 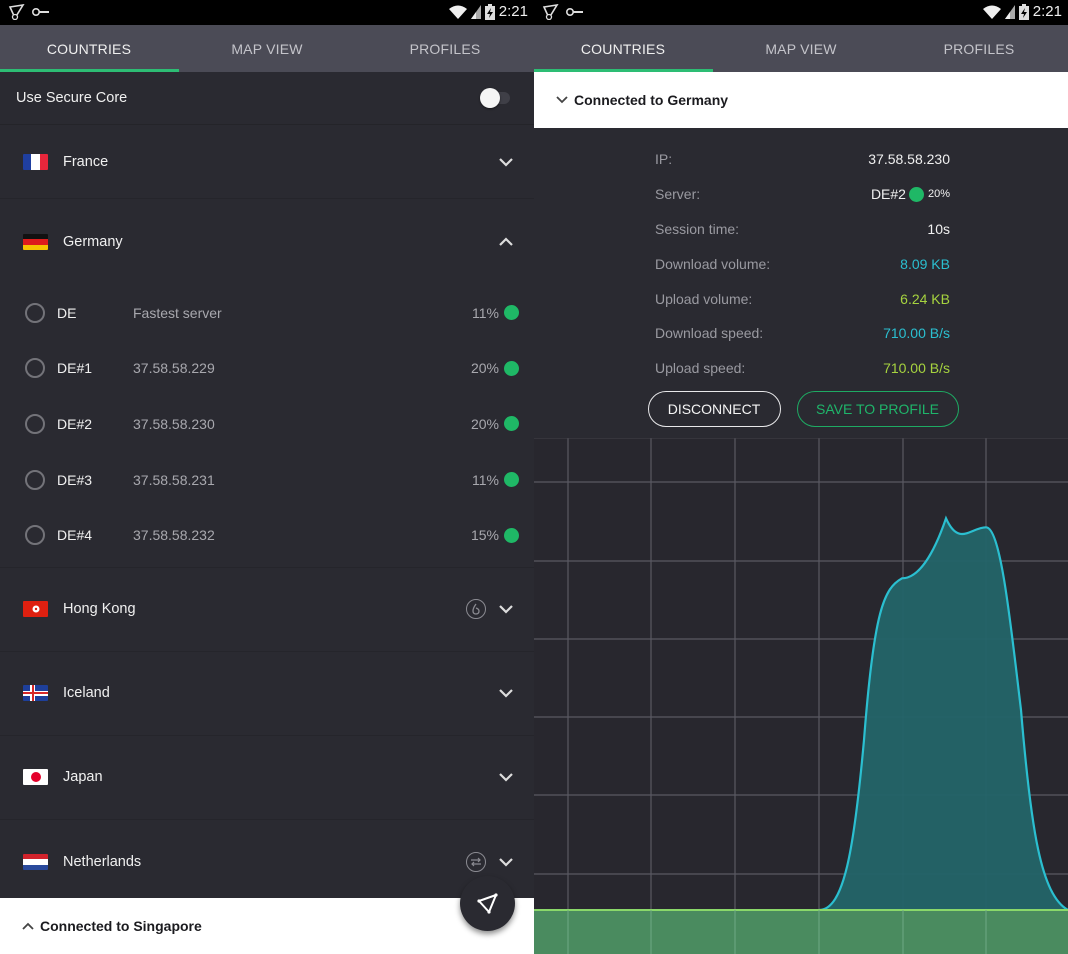 I want to click on flag-germany-icon, so click(x=35, y=242).